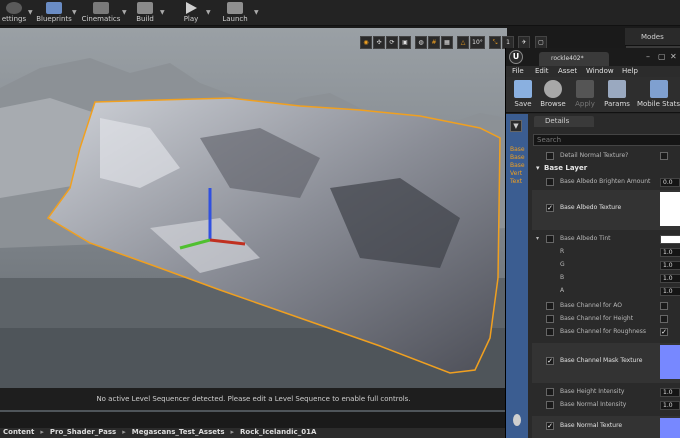 The image size is (680, 438). What do you see at coordinates (54, 8) in the screenshot?
I see `blueprint-icon` at bounding box center [54, 8].